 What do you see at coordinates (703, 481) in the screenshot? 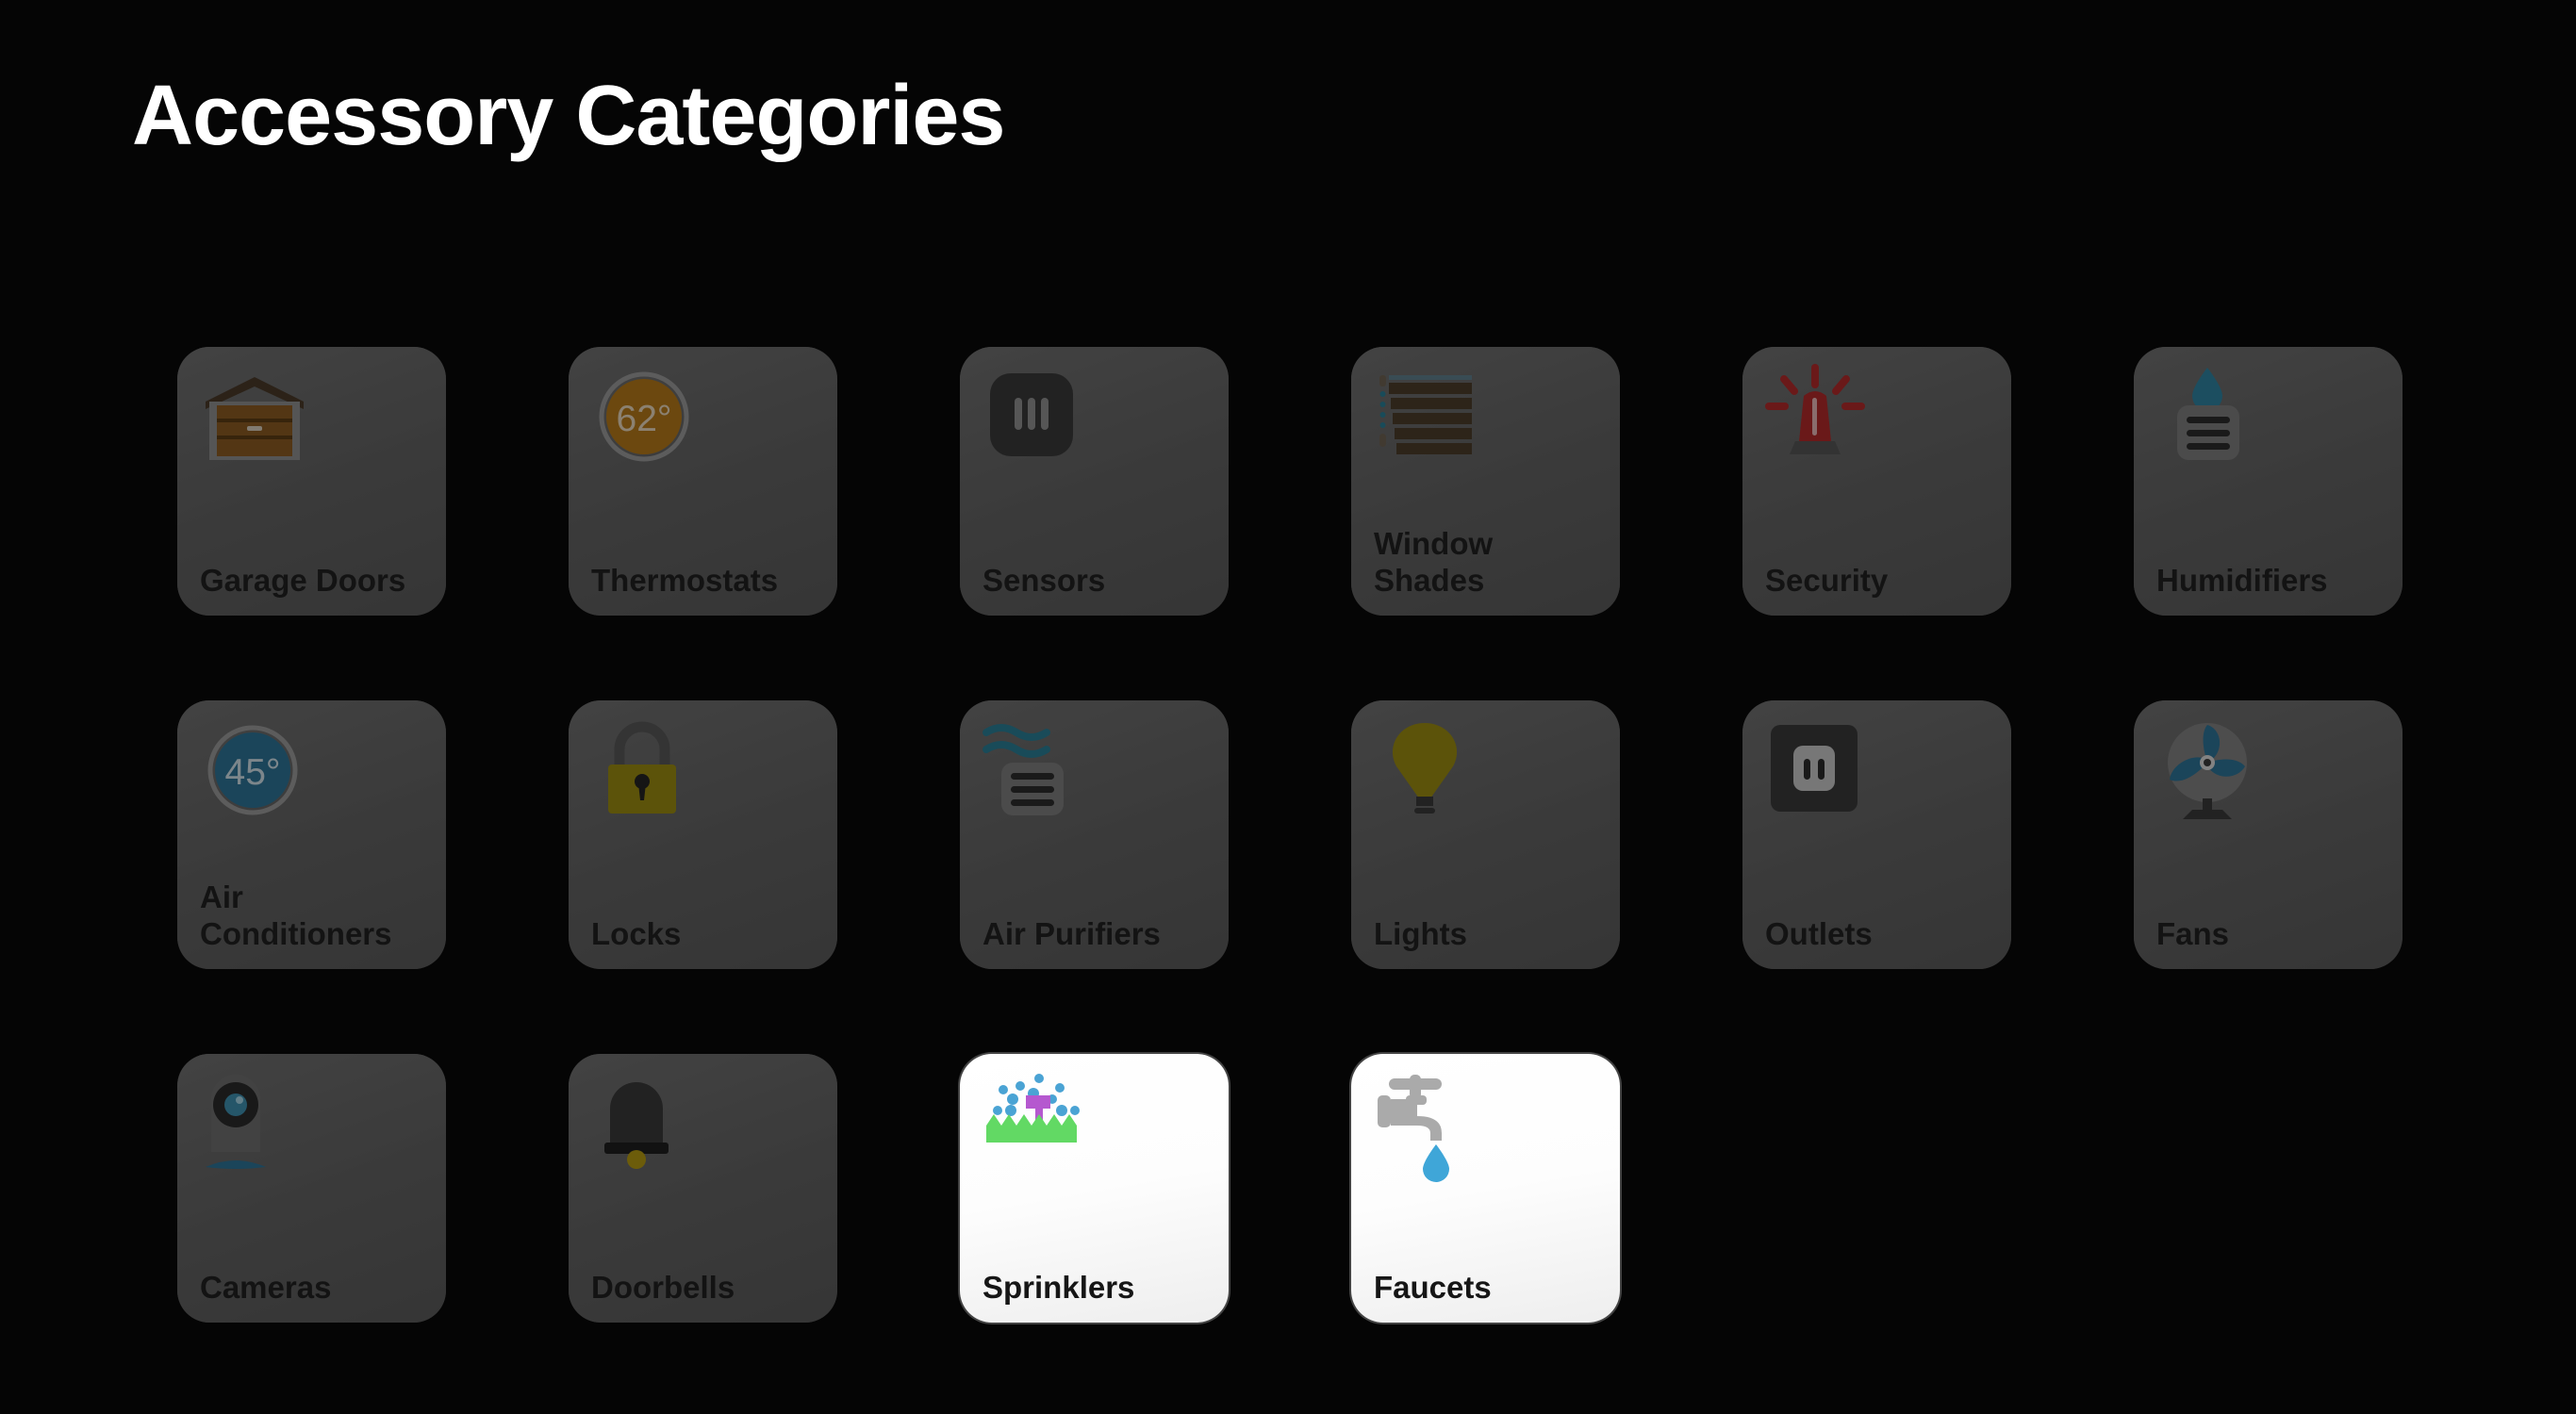
I see `category-tile-thermostats: 62° Thermostats` at bounding box center [703, 481].